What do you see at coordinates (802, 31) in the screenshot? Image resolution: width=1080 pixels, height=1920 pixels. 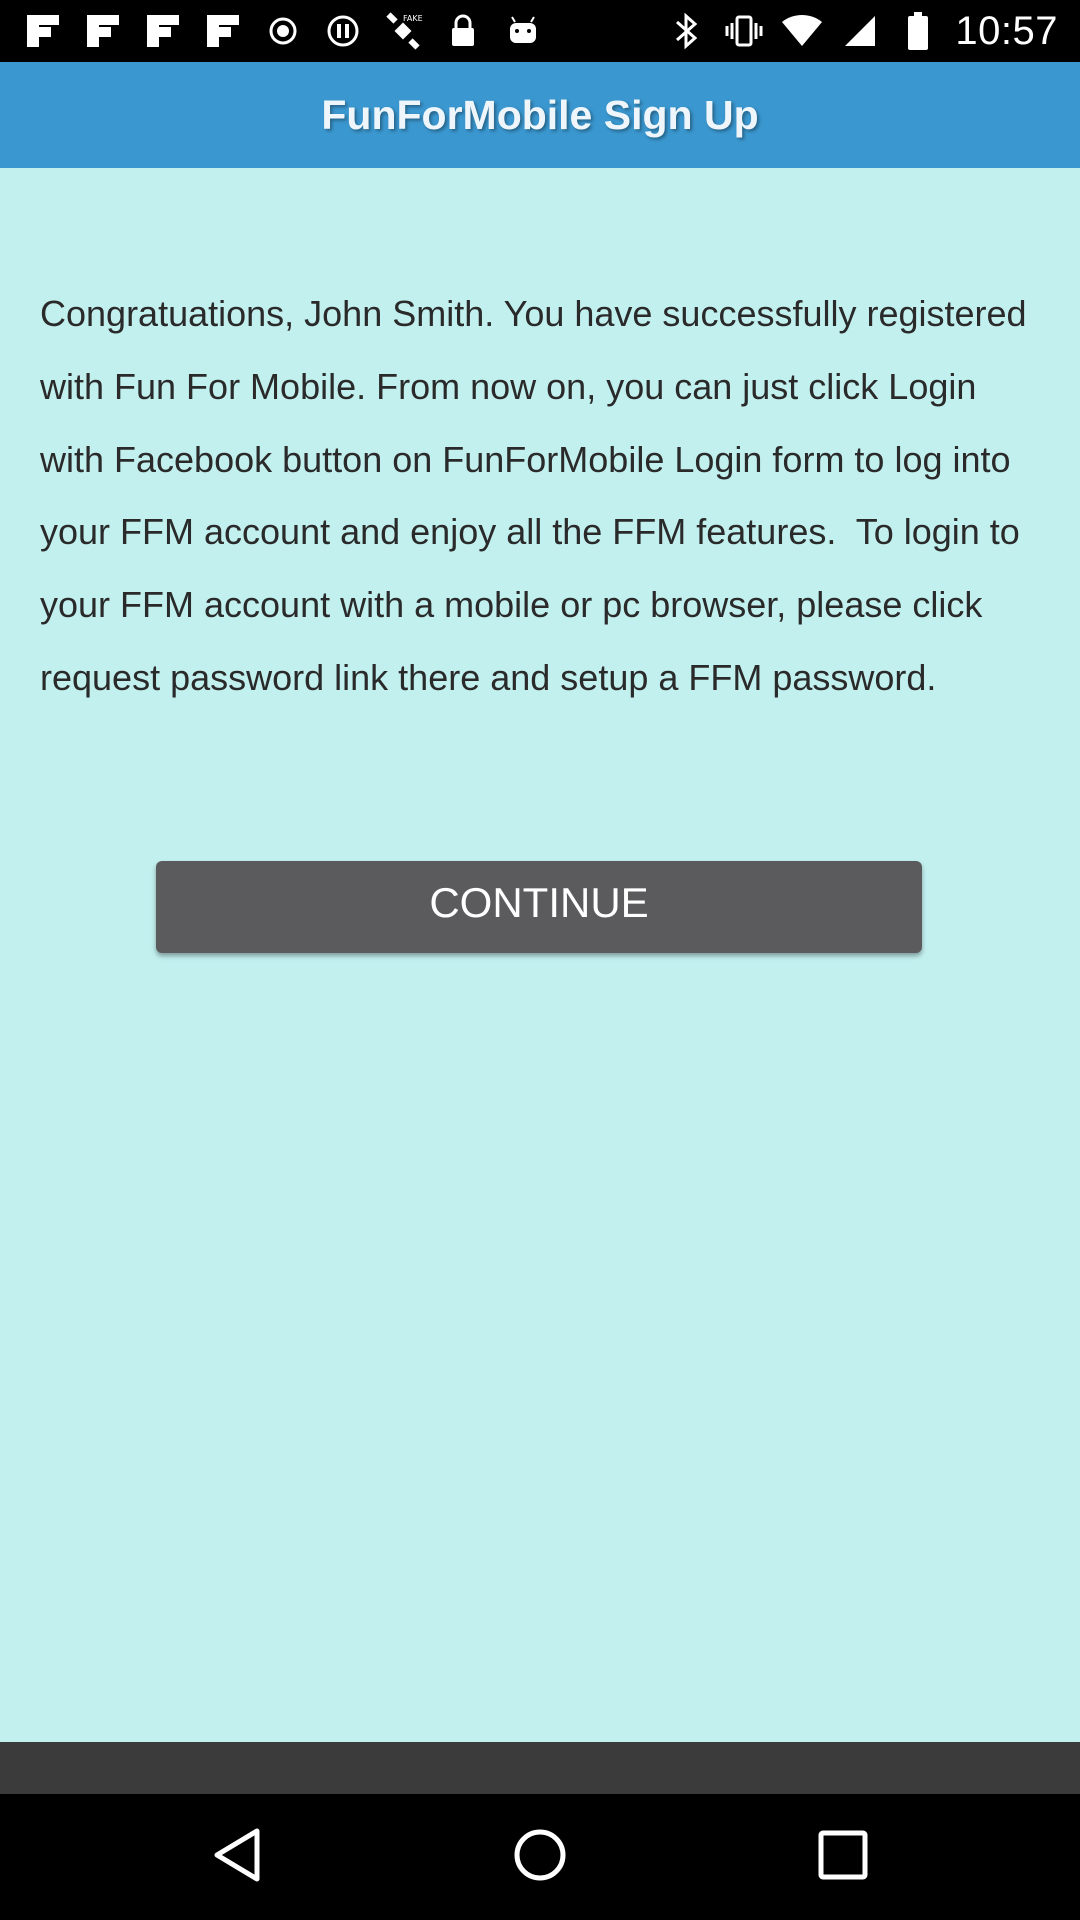 I see `wifi-icon` at bounding box center [802, 31].